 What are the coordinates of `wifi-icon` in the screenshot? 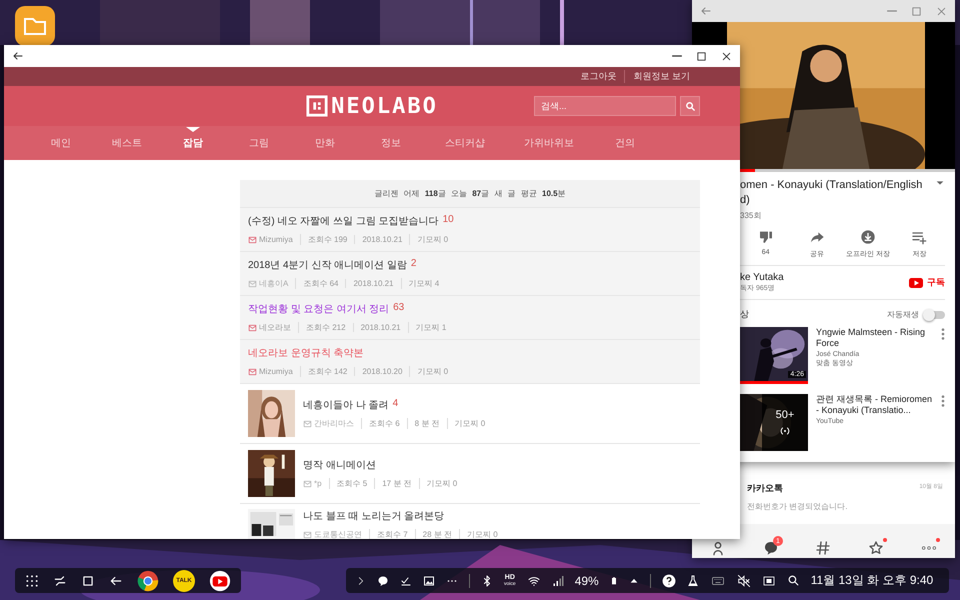 It's located at (533, 580).